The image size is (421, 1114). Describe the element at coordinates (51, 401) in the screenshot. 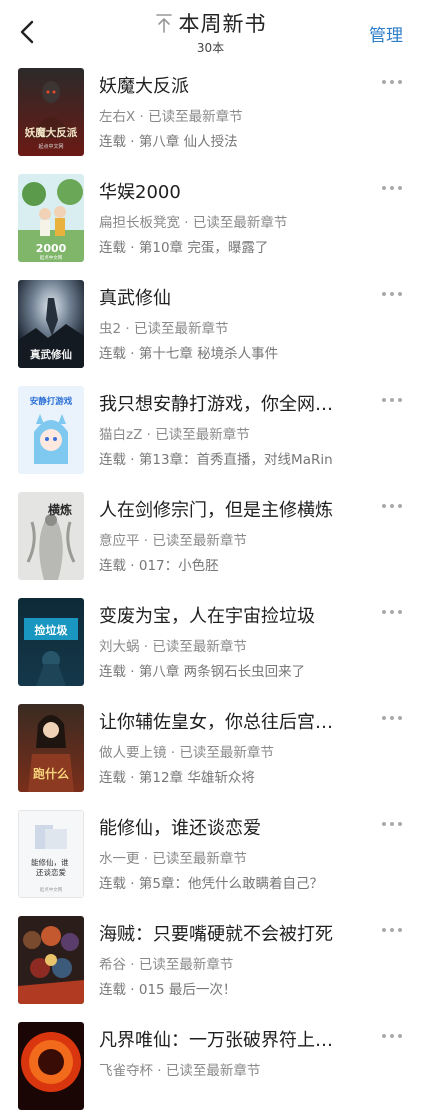

I see `cover-title: 安静打游戏` at that location.